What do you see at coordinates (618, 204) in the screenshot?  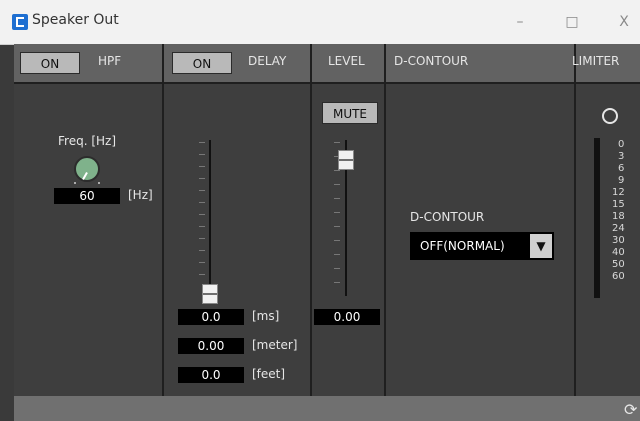 I see `limiter-scale-label: 15` at bounding box center [618, 204].